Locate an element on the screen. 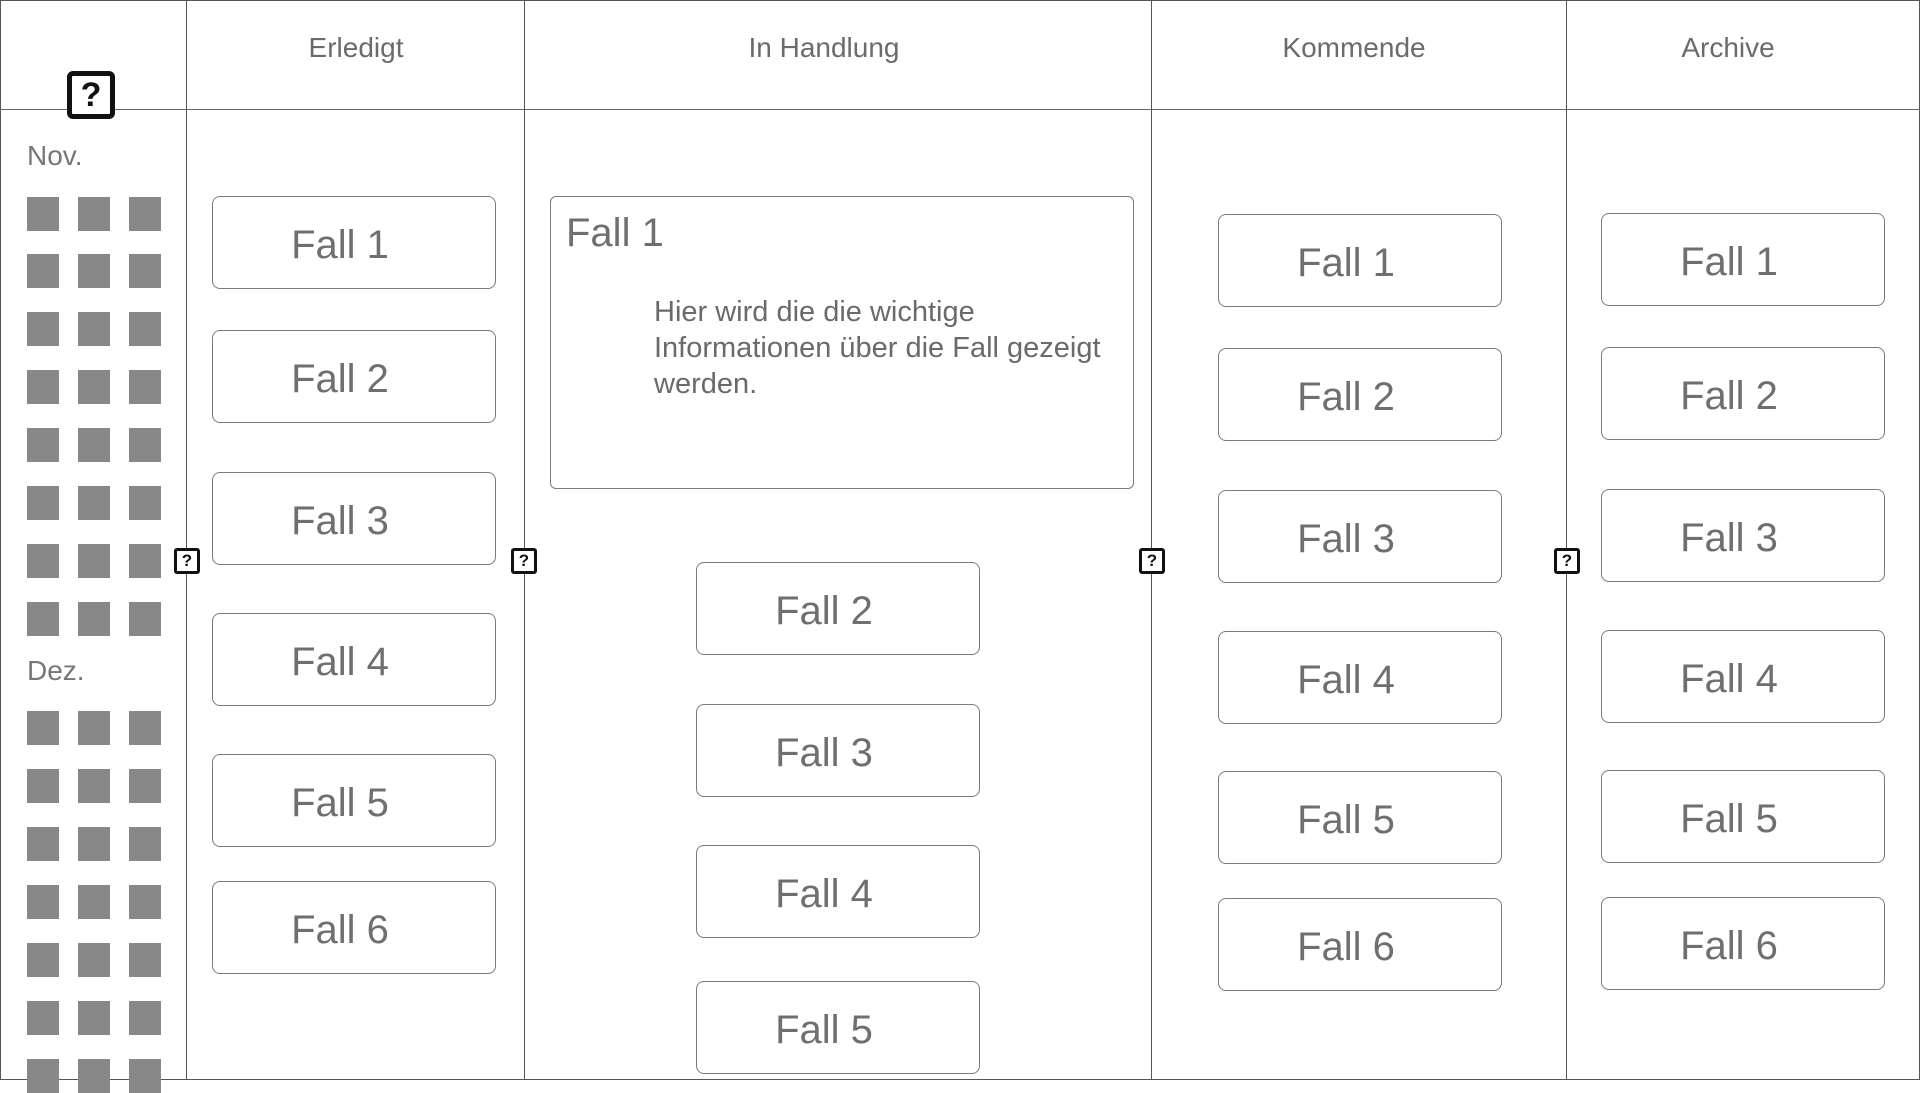 The image size is (1920, 1093). case-card-done: Fall 2 is located at coordinates (354, 376).